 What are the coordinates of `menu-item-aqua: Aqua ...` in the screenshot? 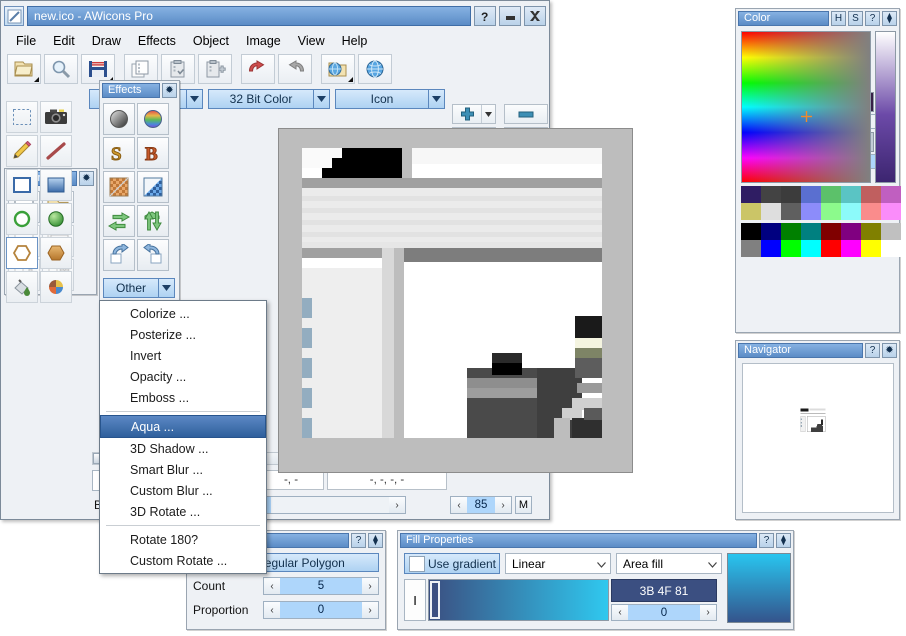 It's located at (183, 426).